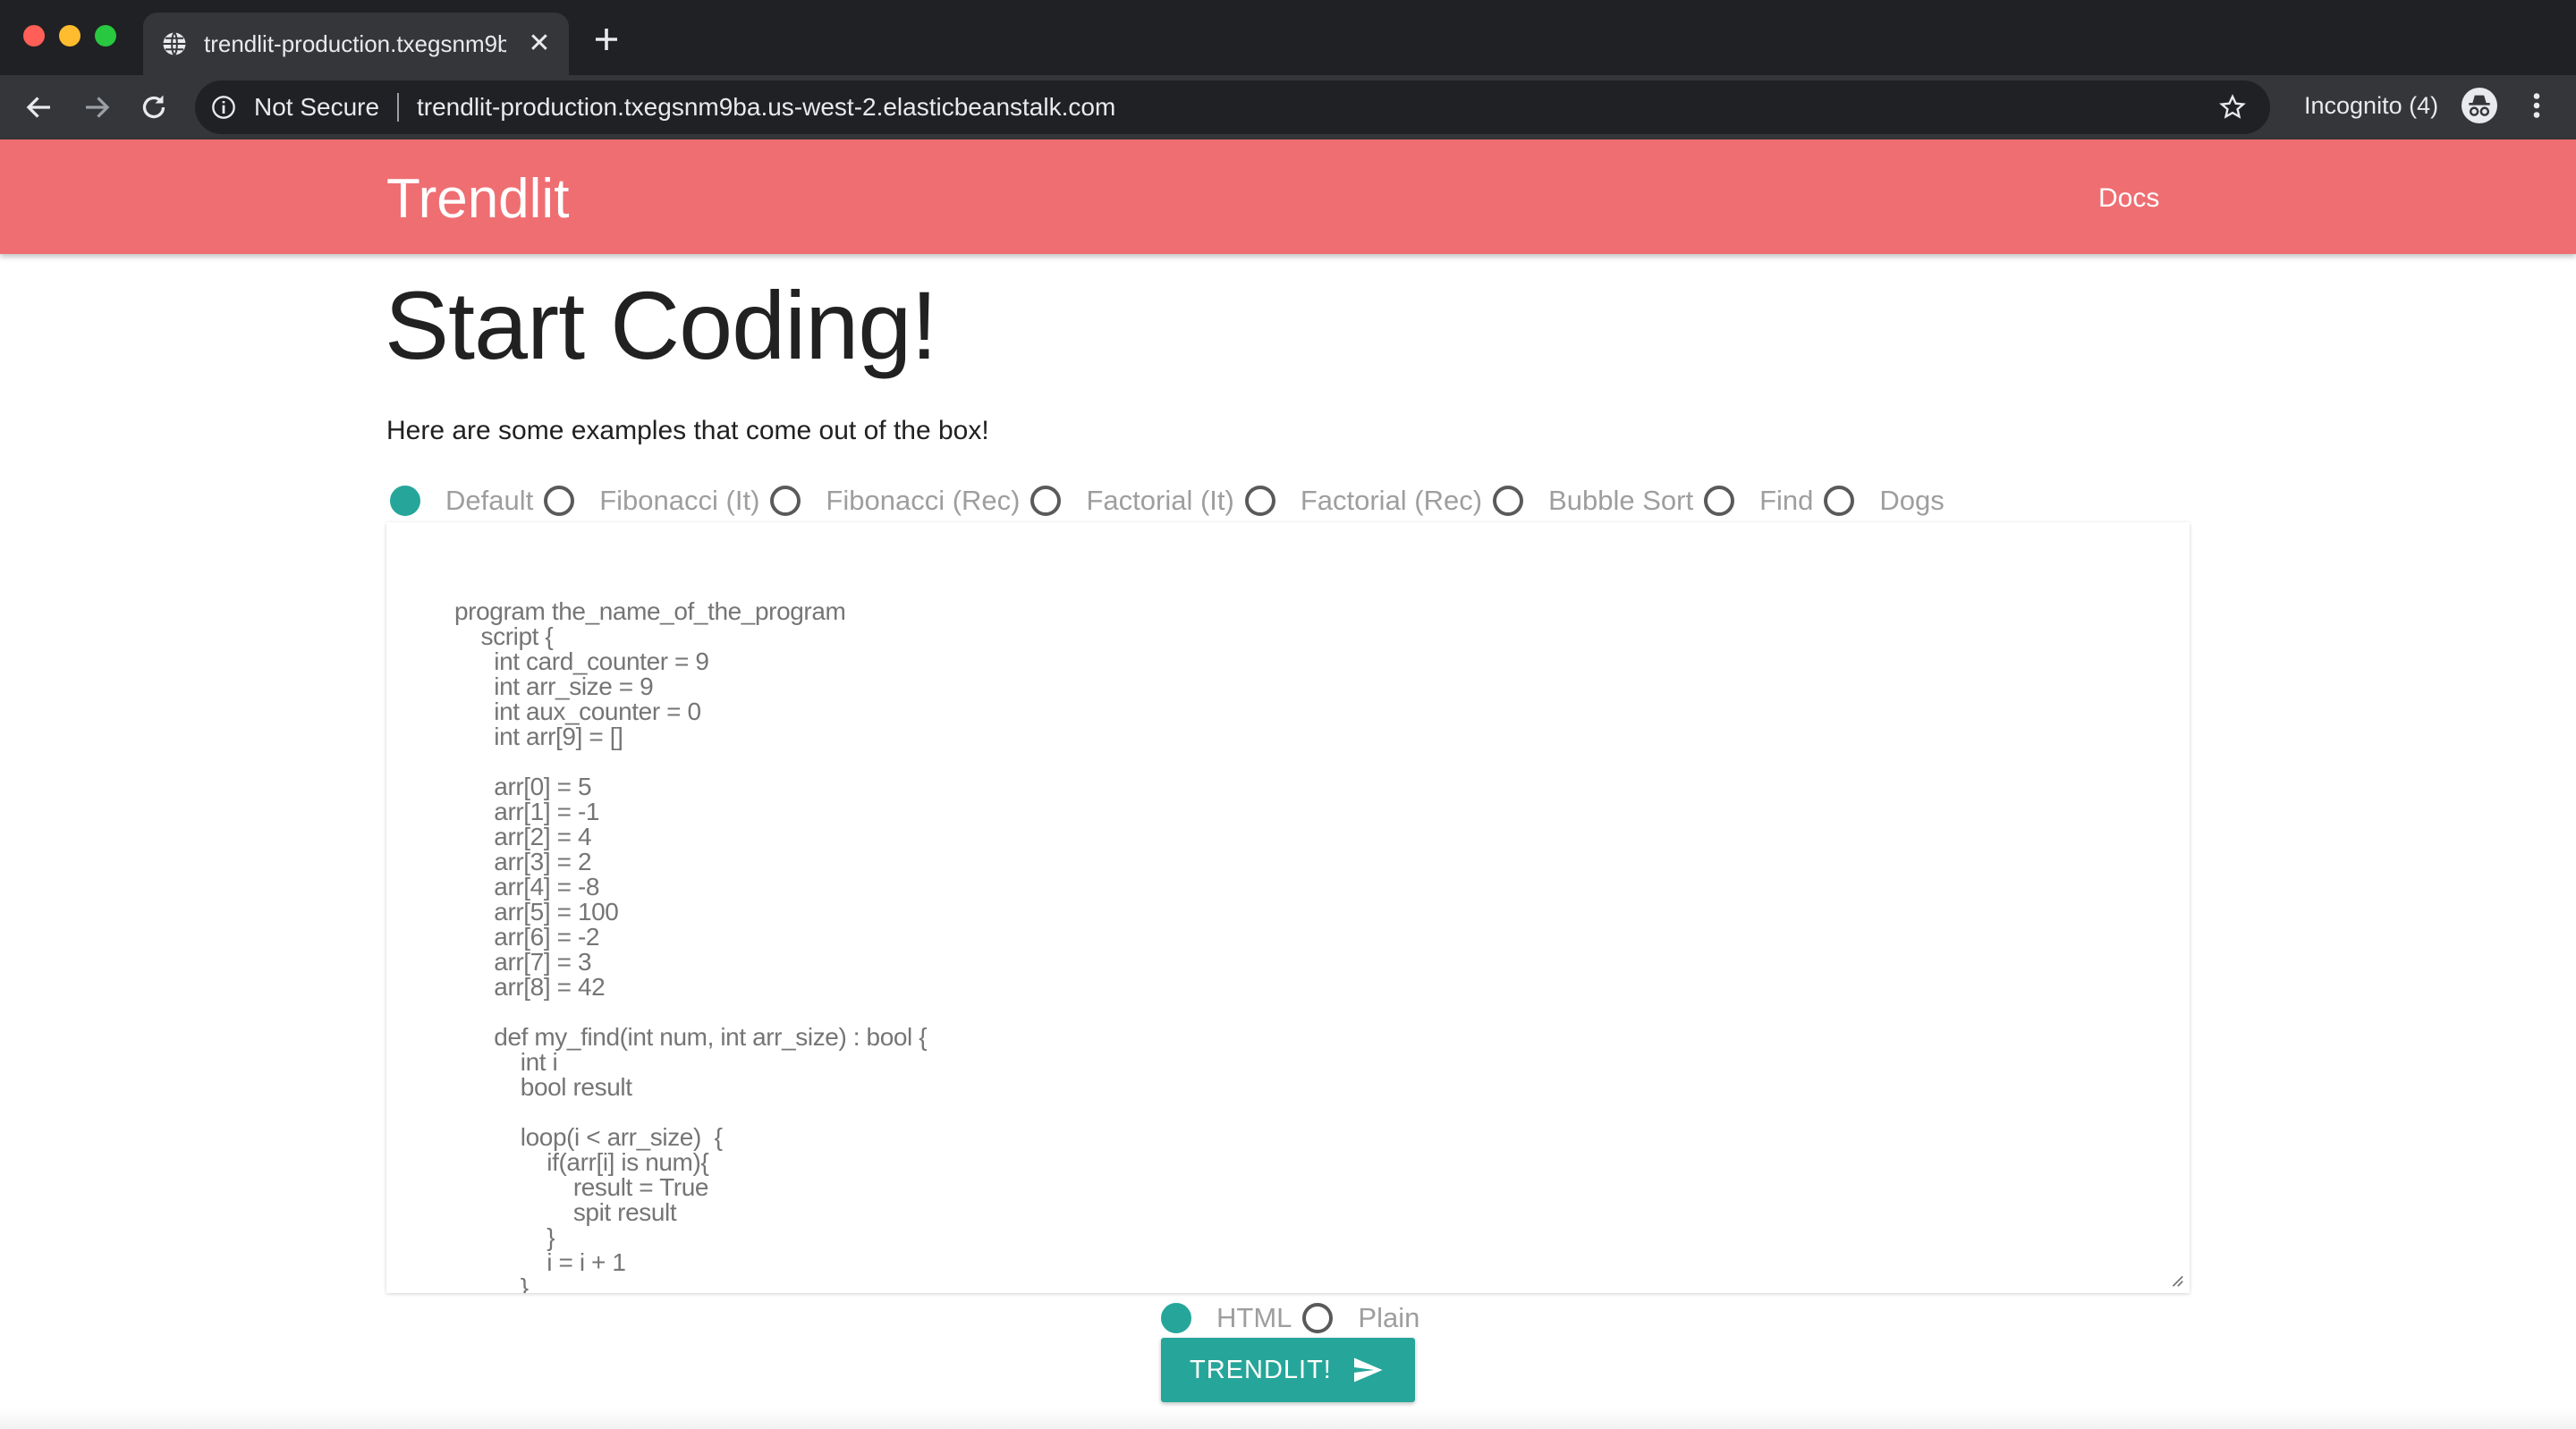 This screenshot has width=2576, height=1429. I want to click on more-vert-icon, so click(2536, 105).